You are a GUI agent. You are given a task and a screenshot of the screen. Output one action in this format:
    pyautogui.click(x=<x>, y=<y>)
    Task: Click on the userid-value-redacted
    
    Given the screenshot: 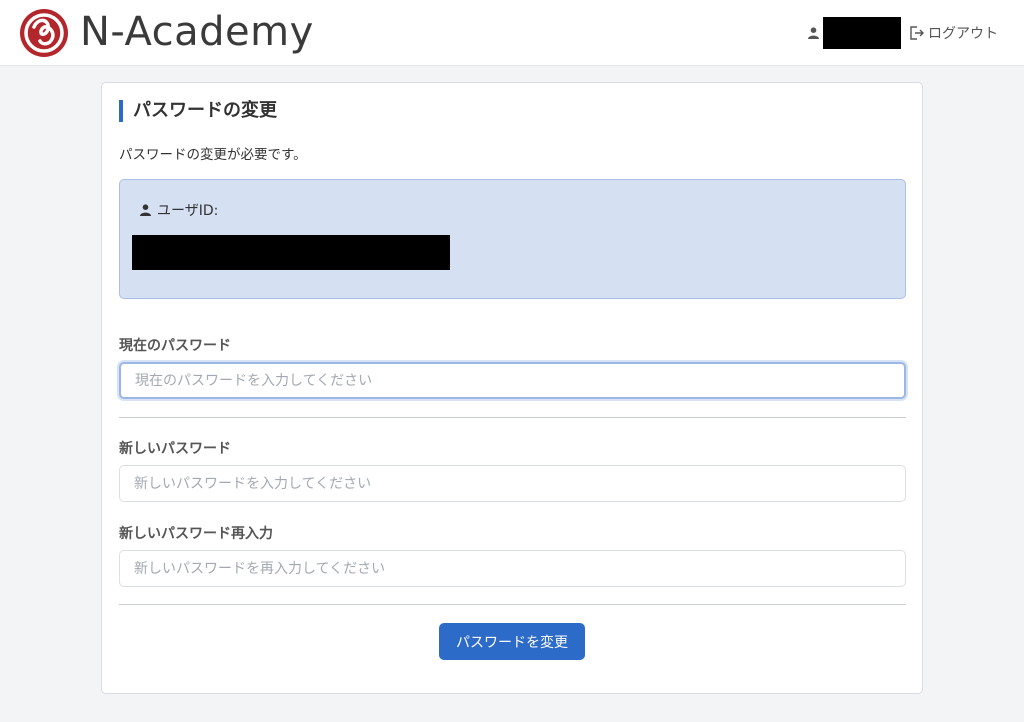 What is the action you would take?
    pyautogui.click(x=291, y=252)
    